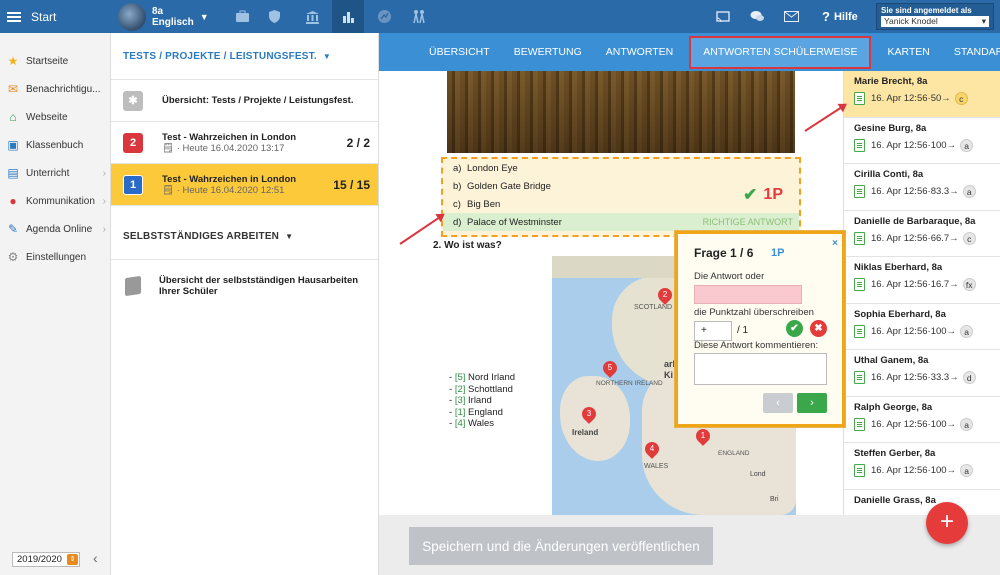 The height and width of the screenshot is (575, 1000). I want to click on legend-item: - [4] Wales, so click(472, 423).